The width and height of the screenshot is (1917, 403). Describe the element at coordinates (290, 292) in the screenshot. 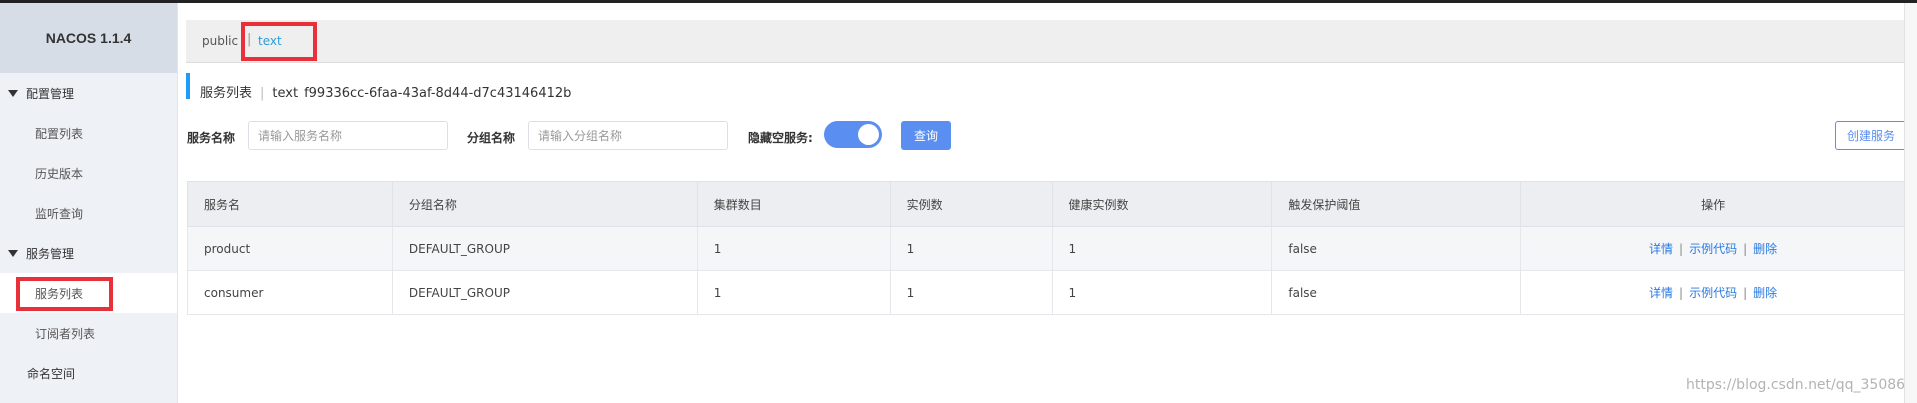

I see `cell-service-name: consumer` at that location.